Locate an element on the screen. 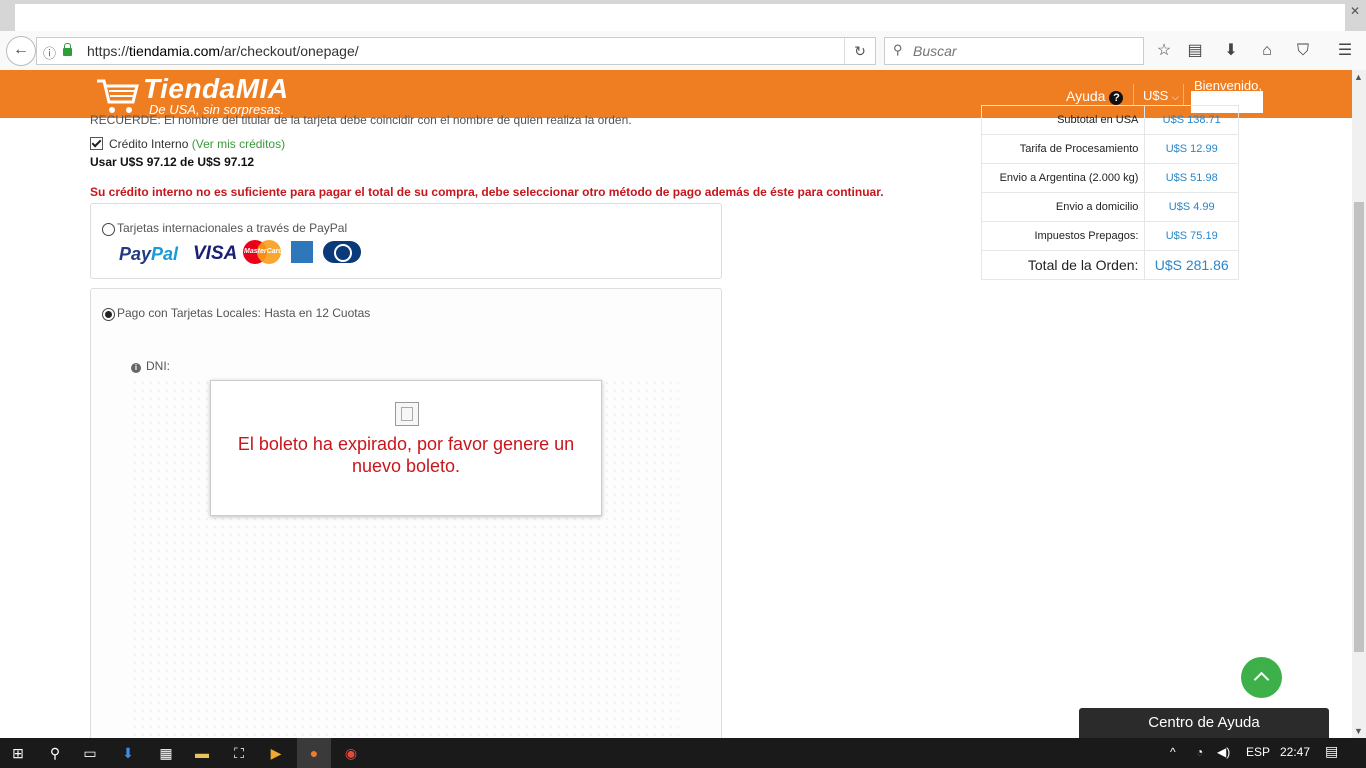  summary-value: U$S 75.19 is located at coordinates (1191, 236).